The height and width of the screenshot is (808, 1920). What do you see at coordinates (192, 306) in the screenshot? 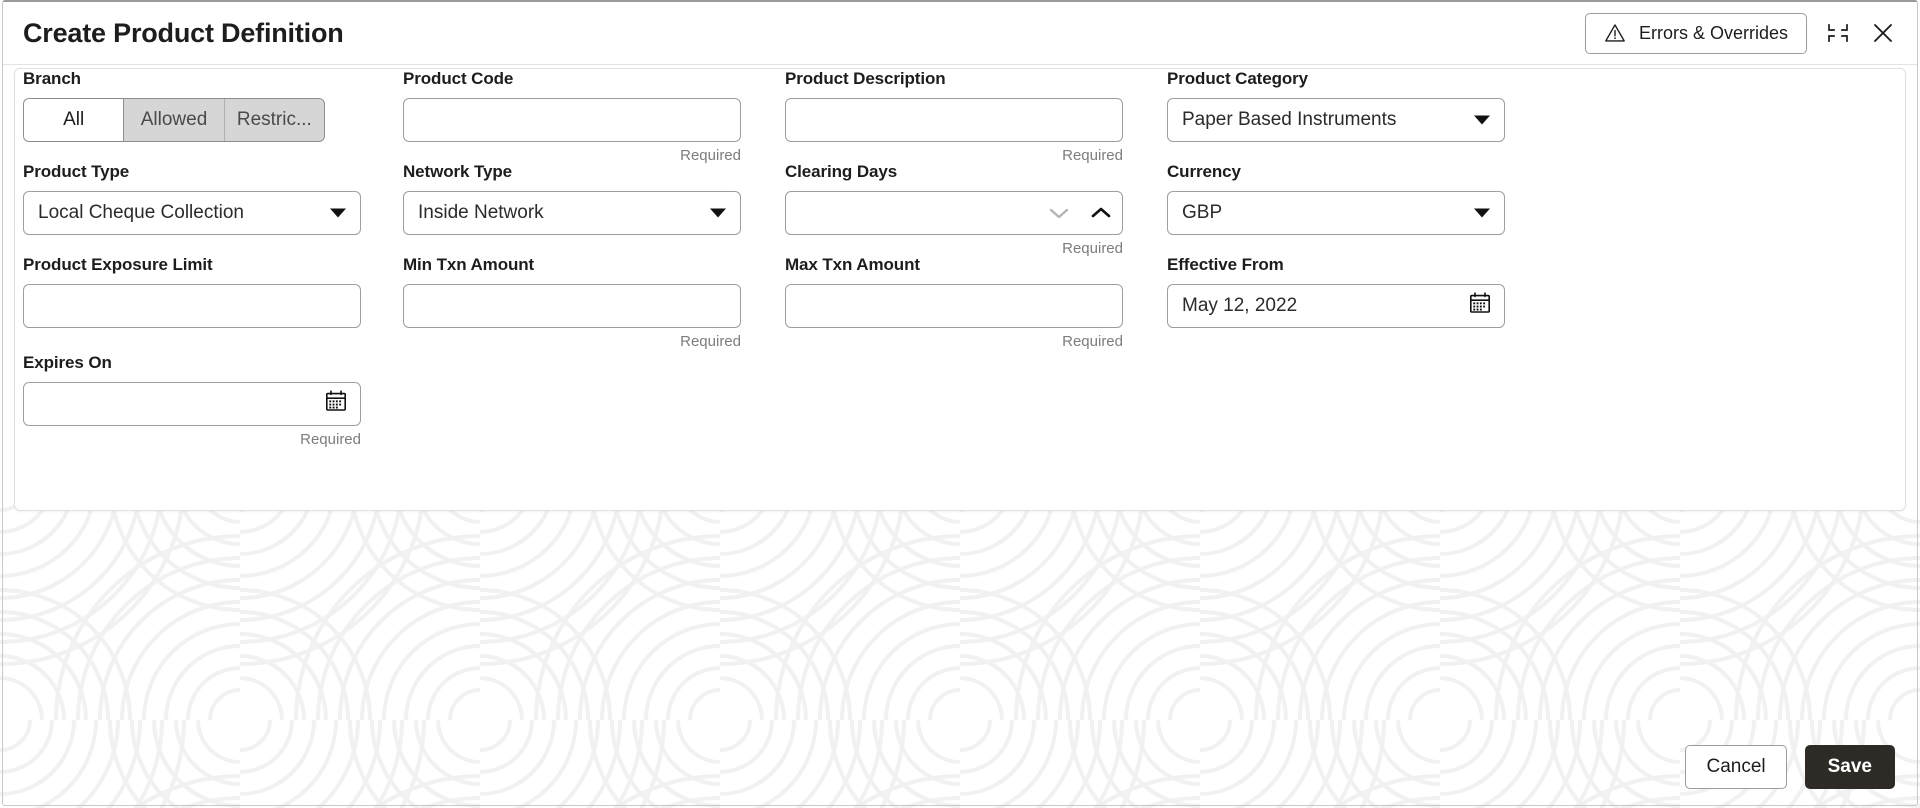
I see `product-exposure-limit-input` at bounding box center [192, 306].